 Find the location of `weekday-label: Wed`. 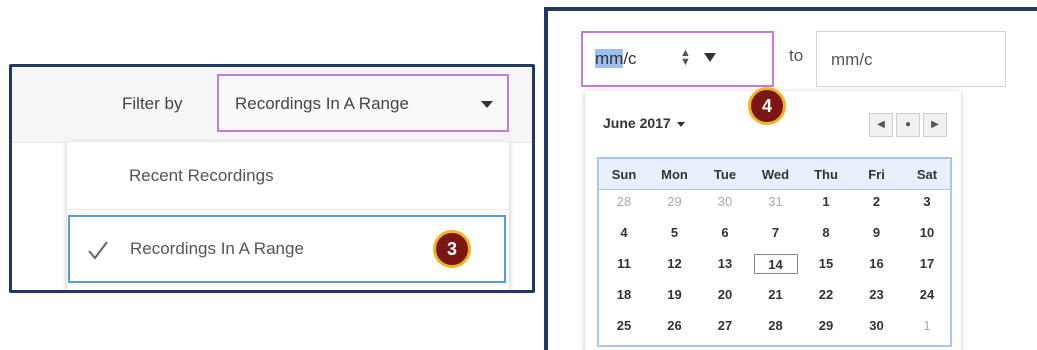

weekday-label: Wed is located at coordinates (775, 174).